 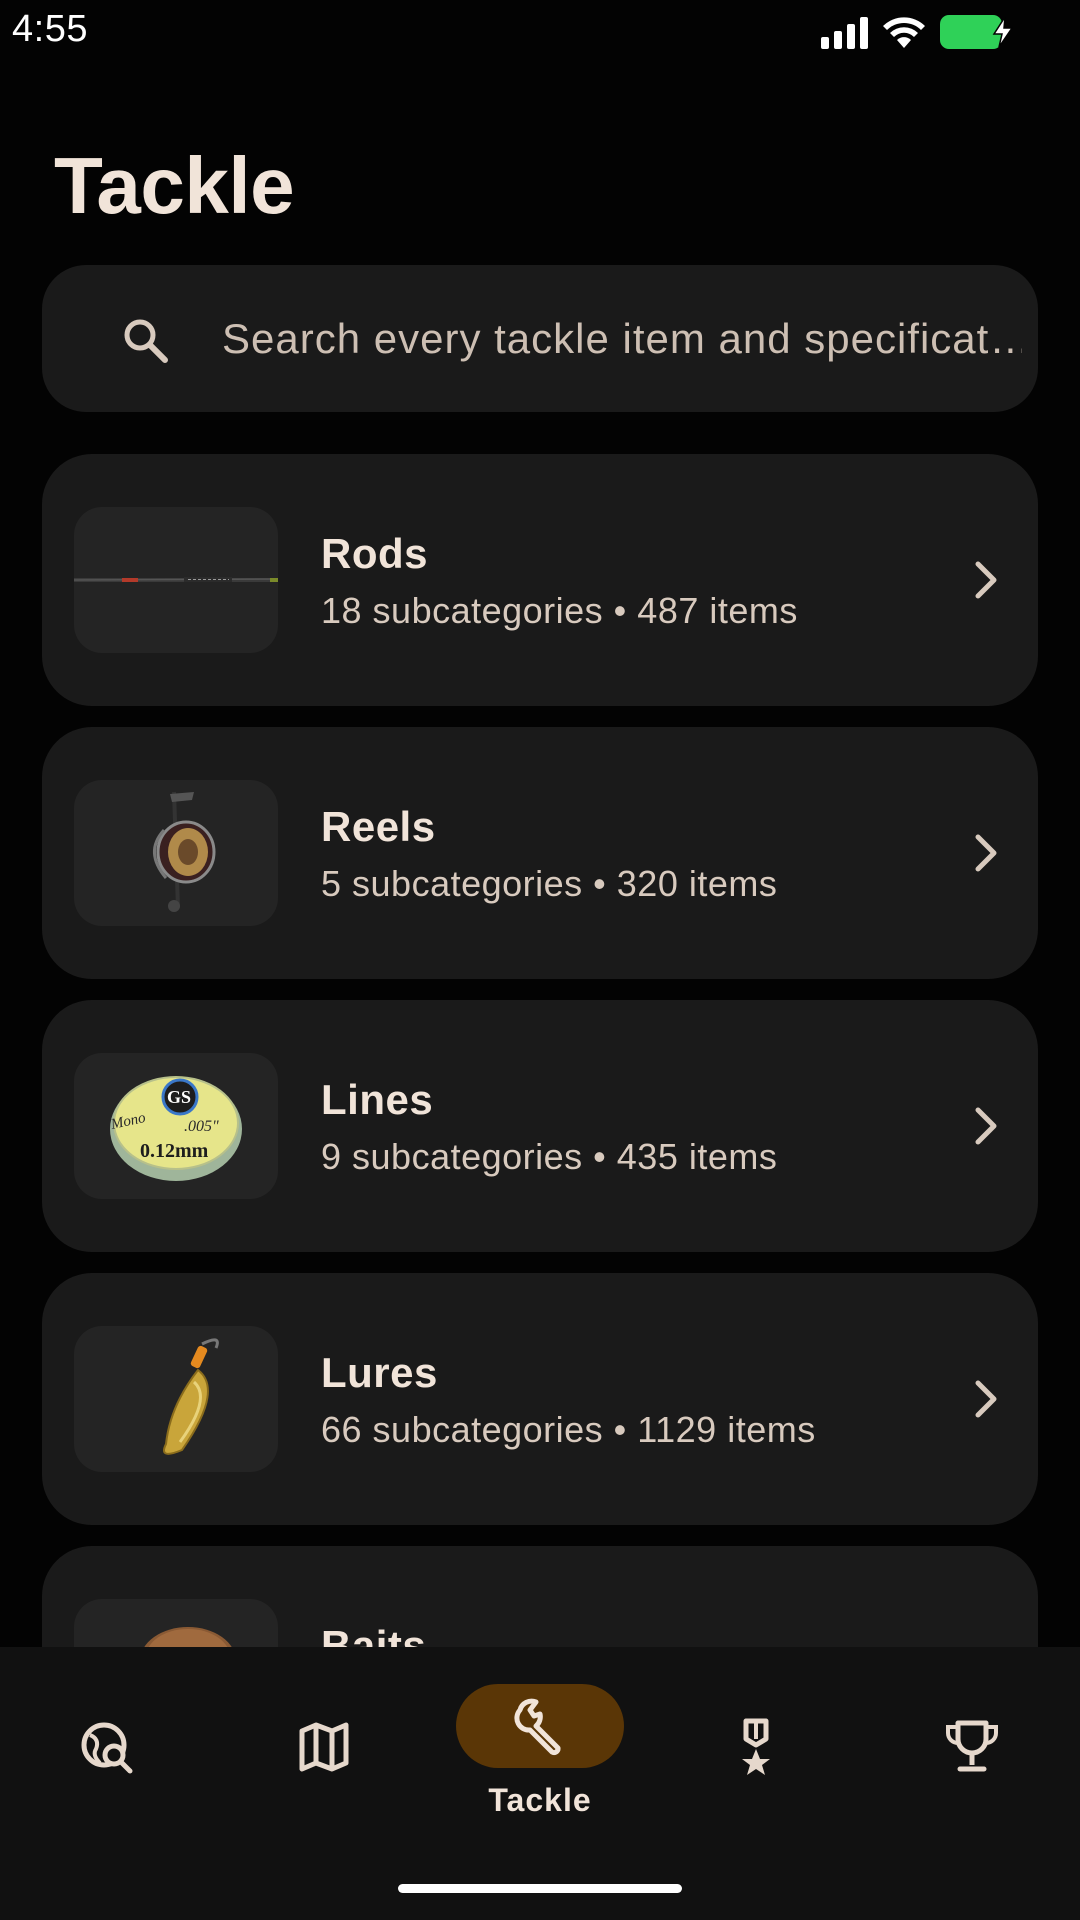 I want to click on spool-label-diameter: .005", so click(x=201, y=1126).